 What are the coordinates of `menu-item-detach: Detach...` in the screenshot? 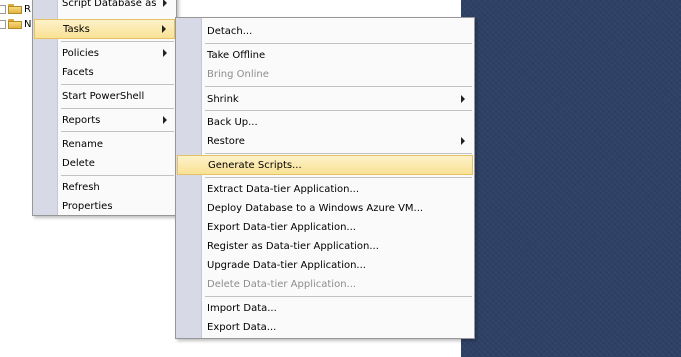 It's located at (325, 31).